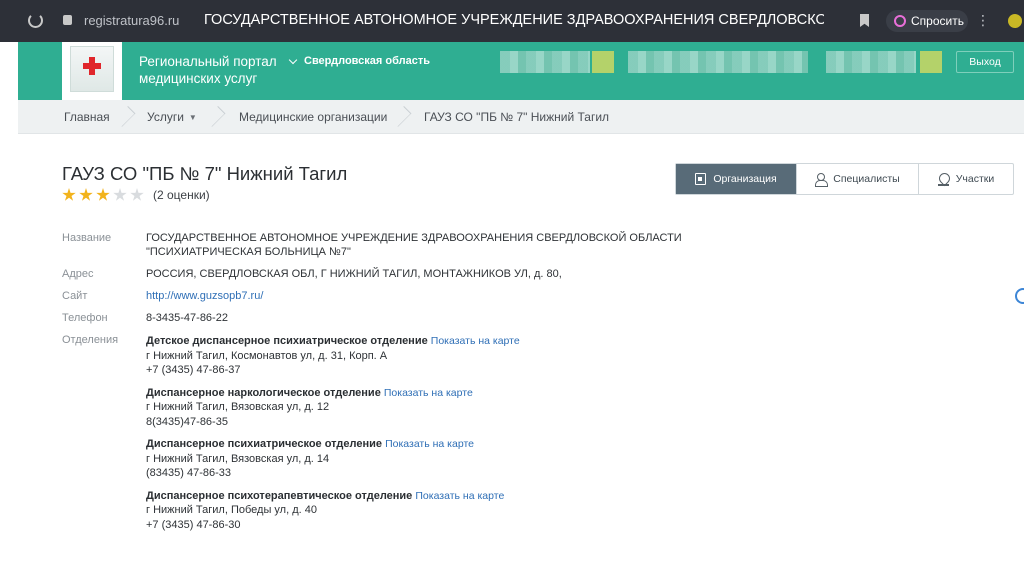  I want to click on page-title: ГАУЗ СО "ПБ № 7" Нижний Тагил, so click(205, 173).